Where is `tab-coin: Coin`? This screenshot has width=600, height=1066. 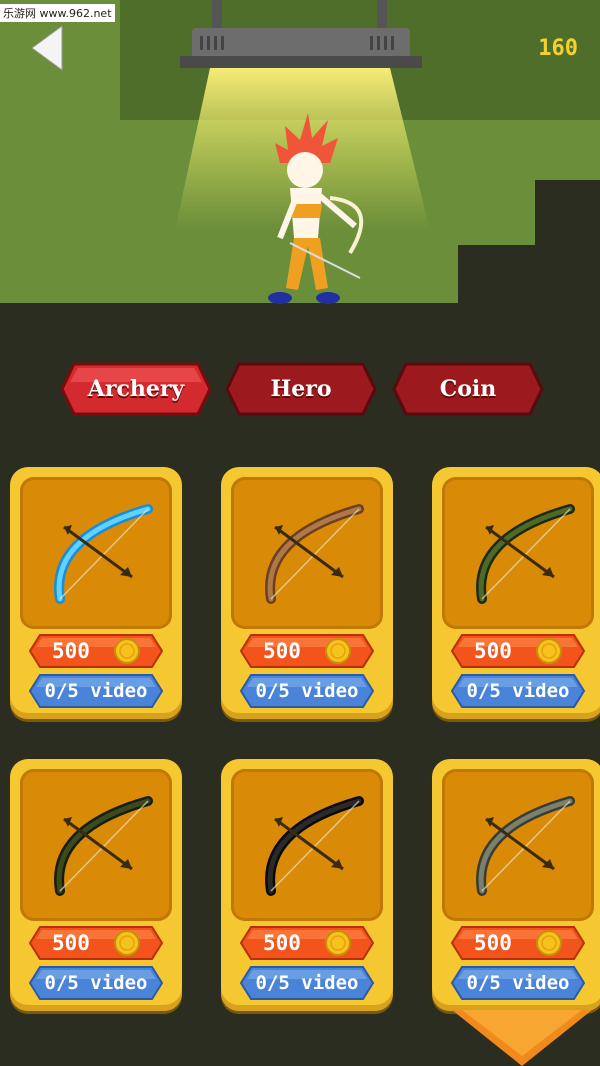
tab-coin: Coin is located at coordinates (468, 389).